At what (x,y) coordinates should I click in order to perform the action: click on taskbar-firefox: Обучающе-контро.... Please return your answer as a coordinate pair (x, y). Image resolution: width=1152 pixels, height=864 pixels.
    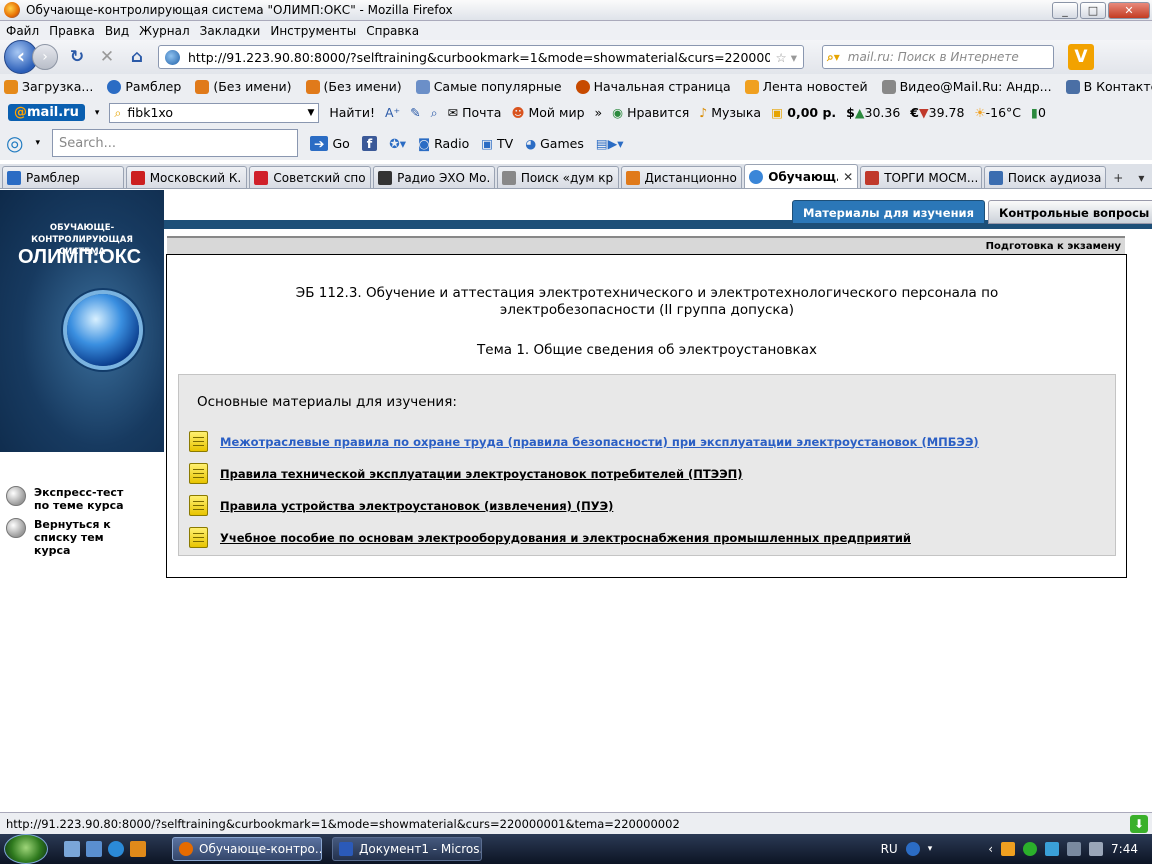
    Looking at the image, I should click on (247, 849).